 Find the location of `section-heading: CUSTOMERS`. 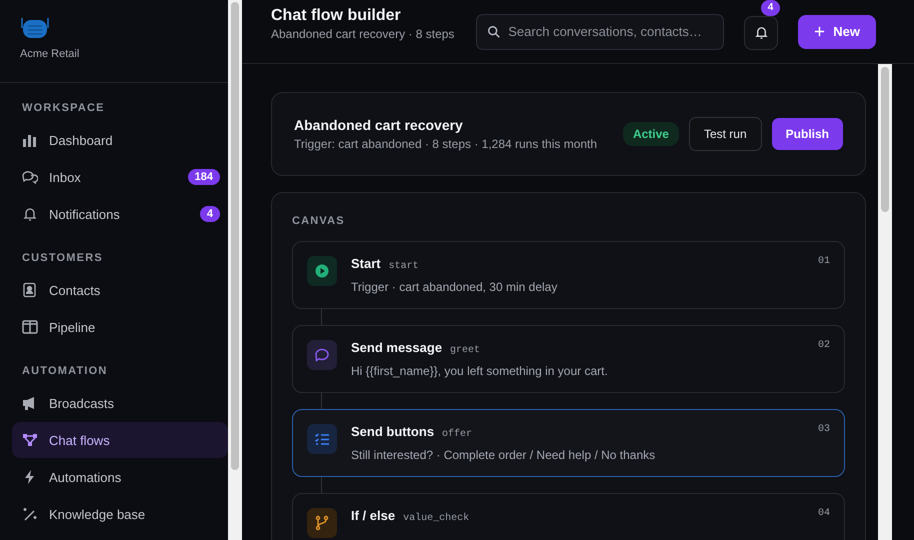

section-heading: CUSTOMERS is located at coordinates (62, 258).